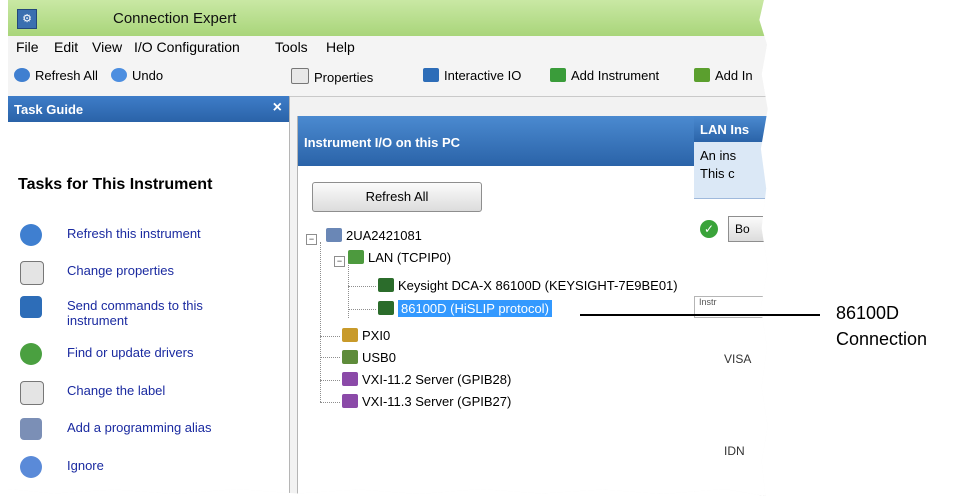 The width and height of the screenshot is (969, 504). I want to click on menu-edit: Edit, so click(66, 47).